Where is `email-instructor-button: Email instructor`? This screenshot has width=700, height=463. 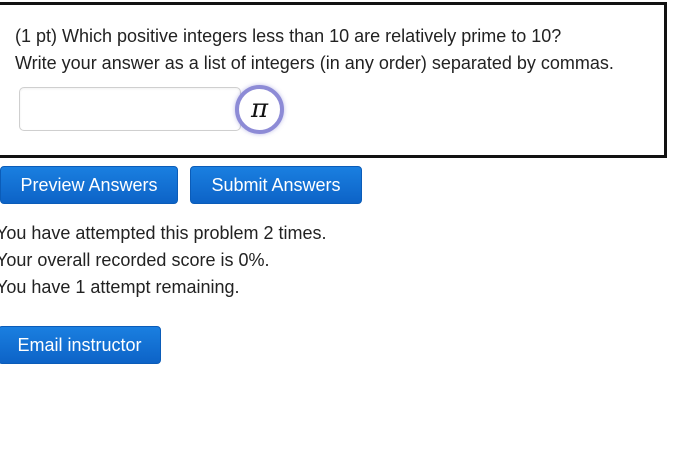
email-instructor-button: Email instructor is located at coordinates (80, 345).